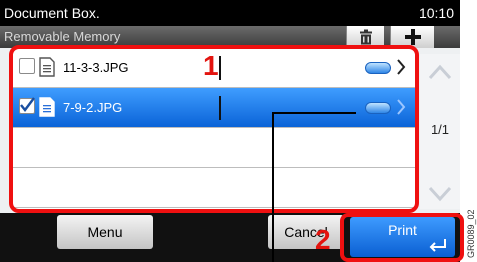 Image resolution: width=477 pixels, height=262 pixels. I want to click on scroll-down-icon, so click(440, 194).